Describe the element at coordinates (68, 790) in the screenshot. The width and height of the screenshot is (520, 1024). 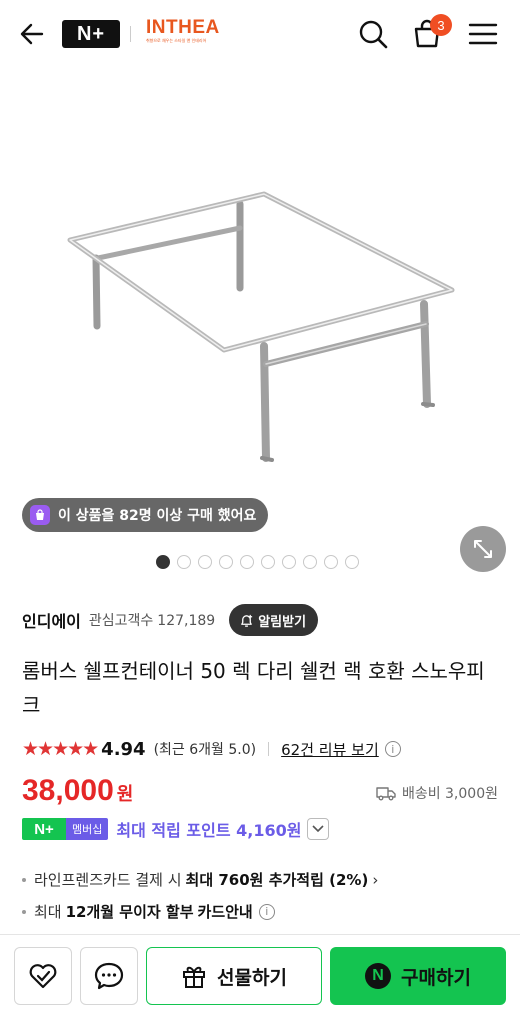
I see `price-amount: 38,000` at that location.